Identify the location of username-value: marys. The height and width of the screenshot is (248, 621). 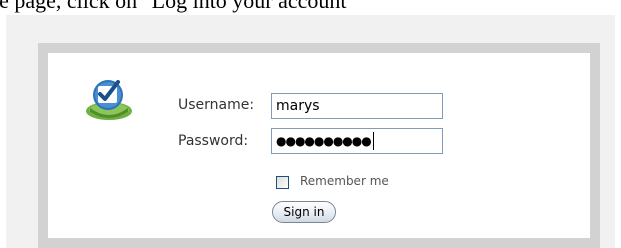
(298, 106).